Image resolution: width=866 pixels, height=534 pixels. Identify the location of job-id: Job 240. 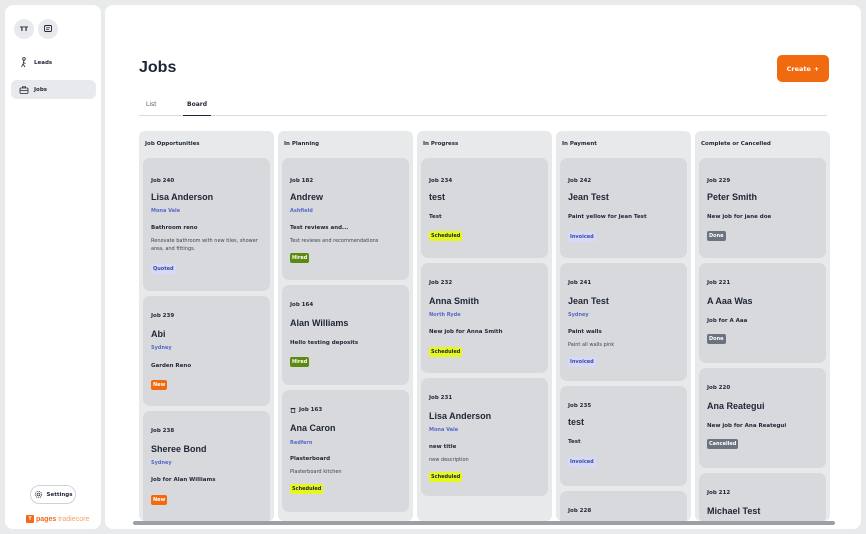
(163, 181).